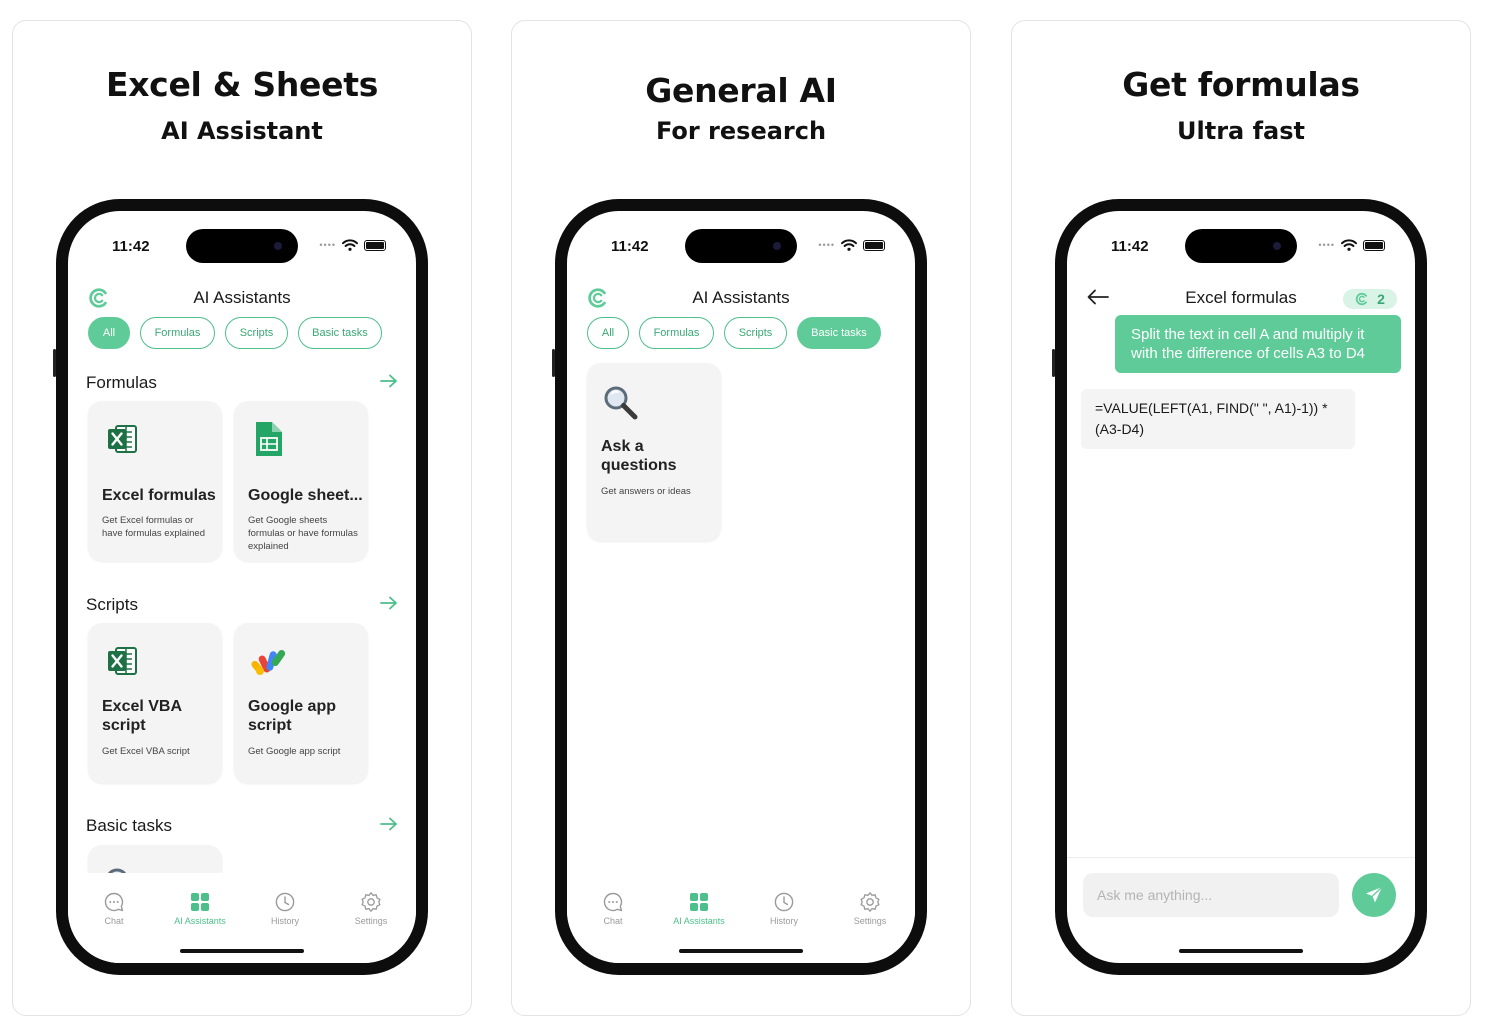 The height and width of the screenshot is (1036, 1486). I want to click on chat-bubble-icon, so click(114, 902).